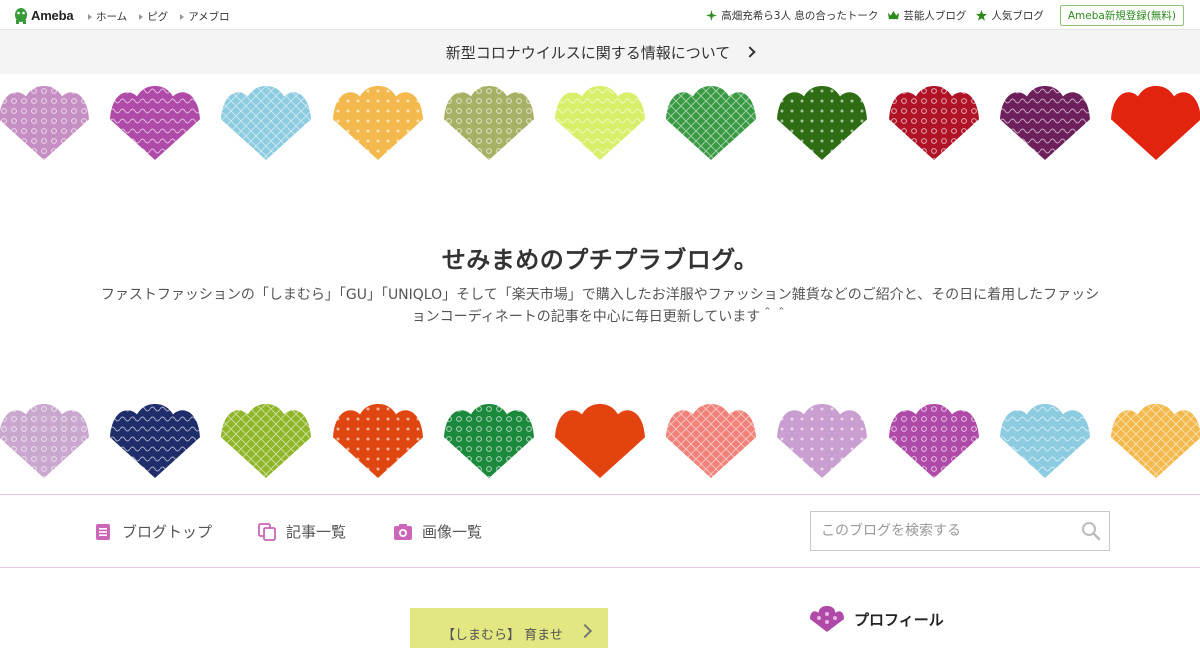 The image size is (1200, 648). I want to click on blog-search, so click(960, 531).